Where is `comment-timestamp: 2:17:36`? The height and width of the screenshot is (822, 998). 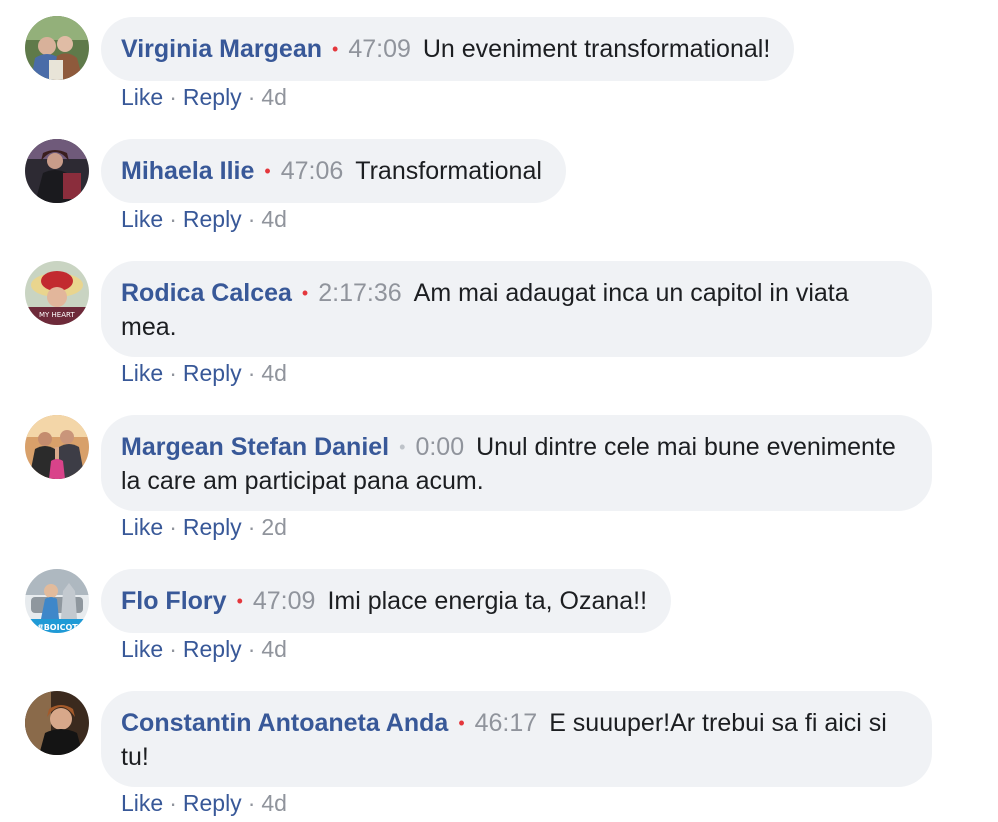 comment-timestamp: 2:17:36 is located at coordinates (359, 293).